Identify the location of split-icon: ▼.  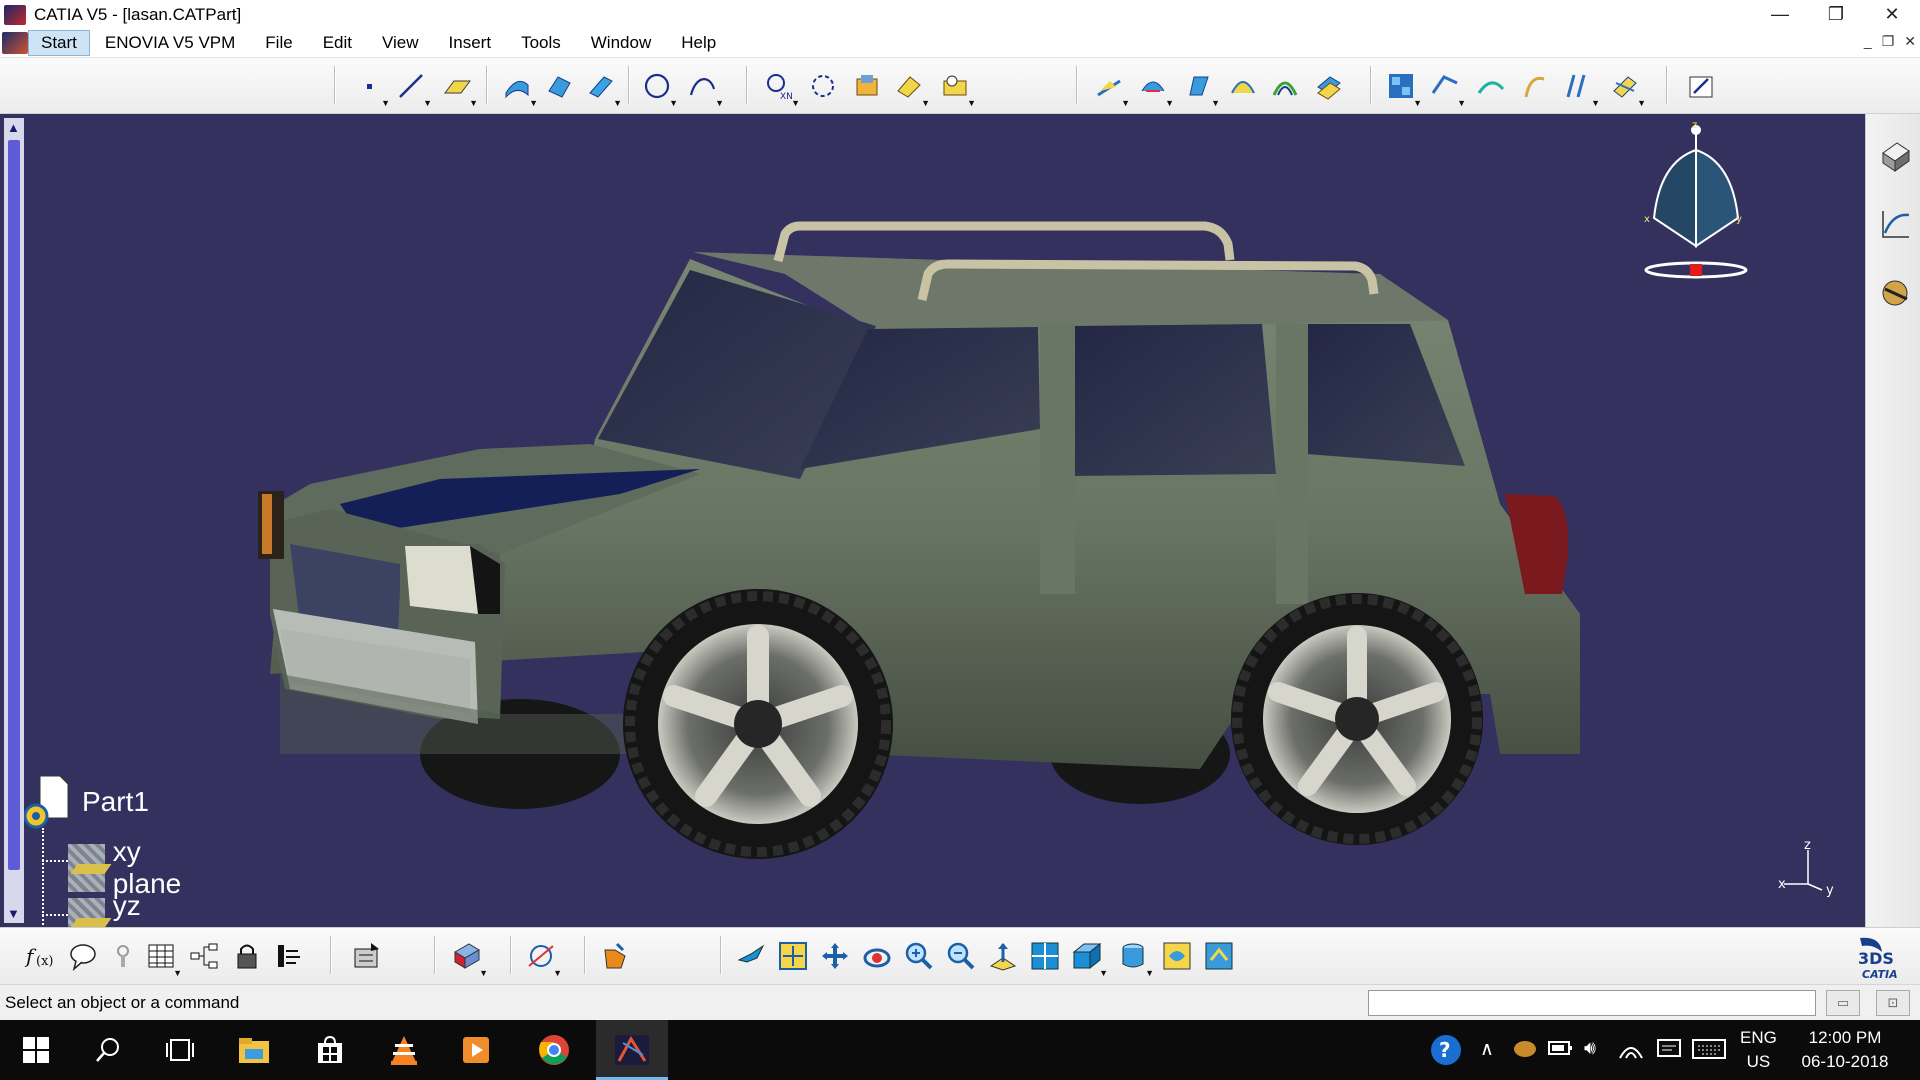
(1111, 89).